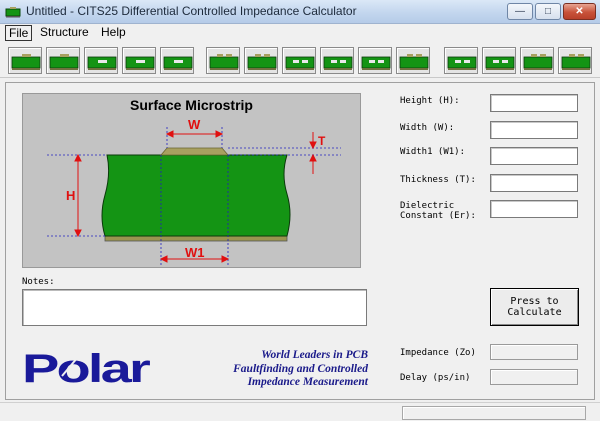 The width and height of the screenshot is (600, 421). What do you see at coordinates (438, 353) in the screenshot?
I see `impedance-label: Impedance (Zo)` at bounding box center [438, 353].